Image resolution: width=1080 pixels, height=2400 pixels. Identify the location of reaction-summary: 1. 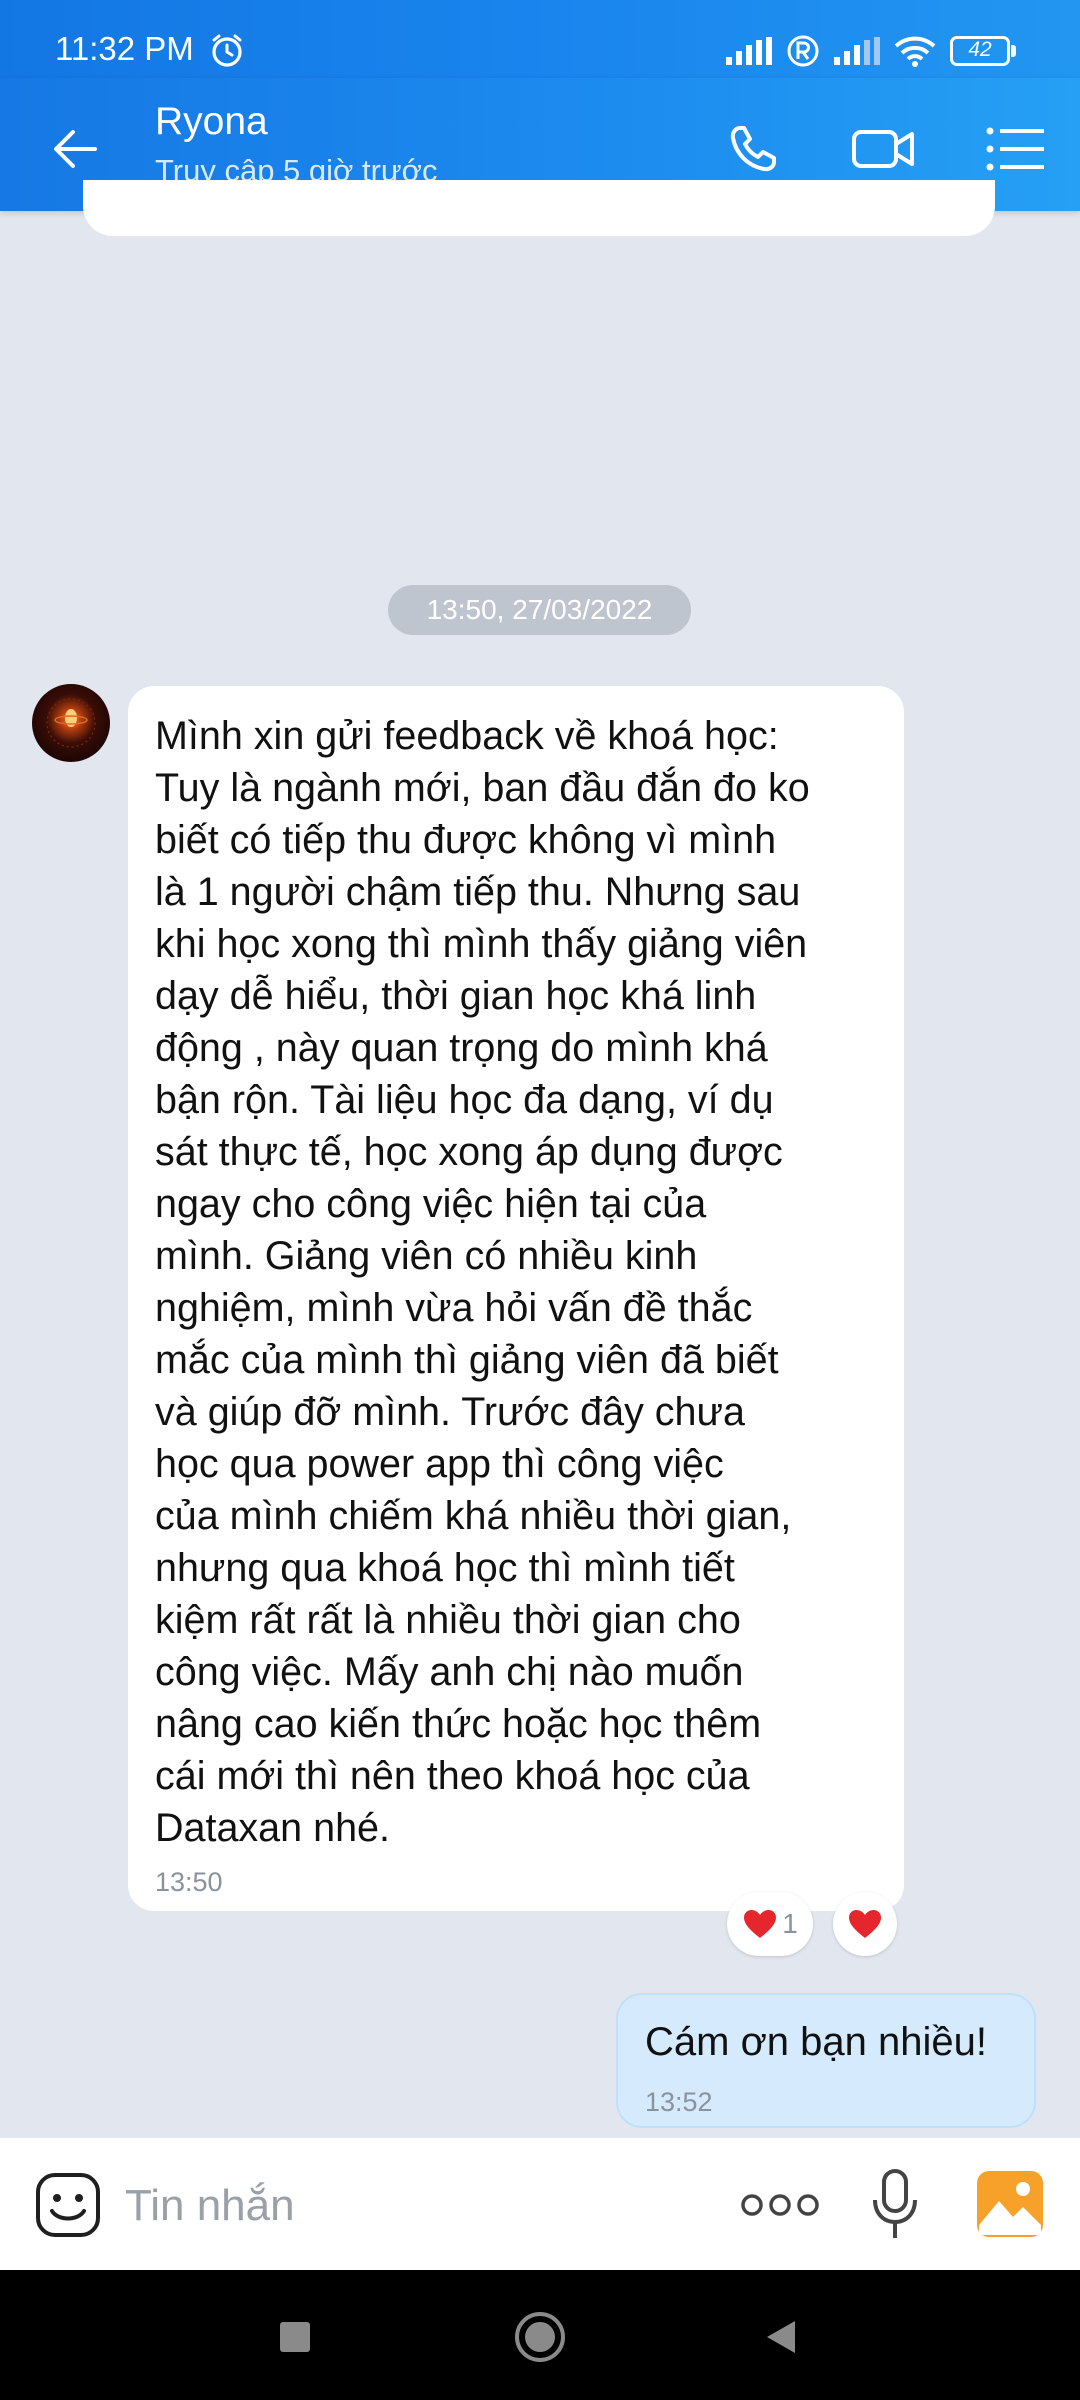
(770, 1924).